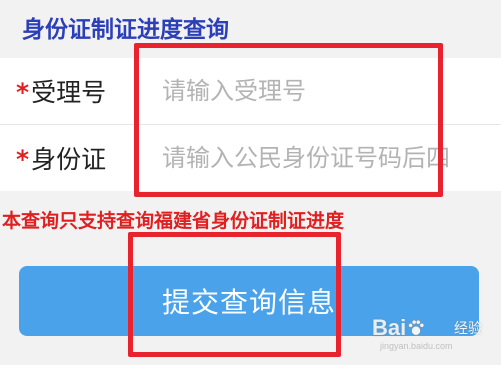 This screenshot has width=501, height=365. What do you see at coordinates (416, 346) in the screenshot?
I see `watermark-url: jingyan.baidu.com` at bounding box center [416, 346].